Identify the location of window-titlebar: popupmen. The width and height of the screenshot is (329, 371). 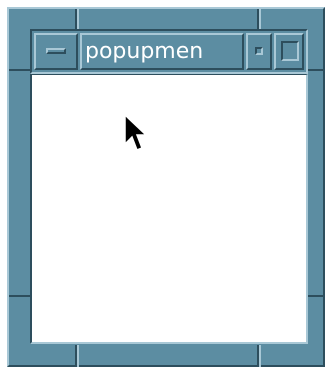
(169, 51).